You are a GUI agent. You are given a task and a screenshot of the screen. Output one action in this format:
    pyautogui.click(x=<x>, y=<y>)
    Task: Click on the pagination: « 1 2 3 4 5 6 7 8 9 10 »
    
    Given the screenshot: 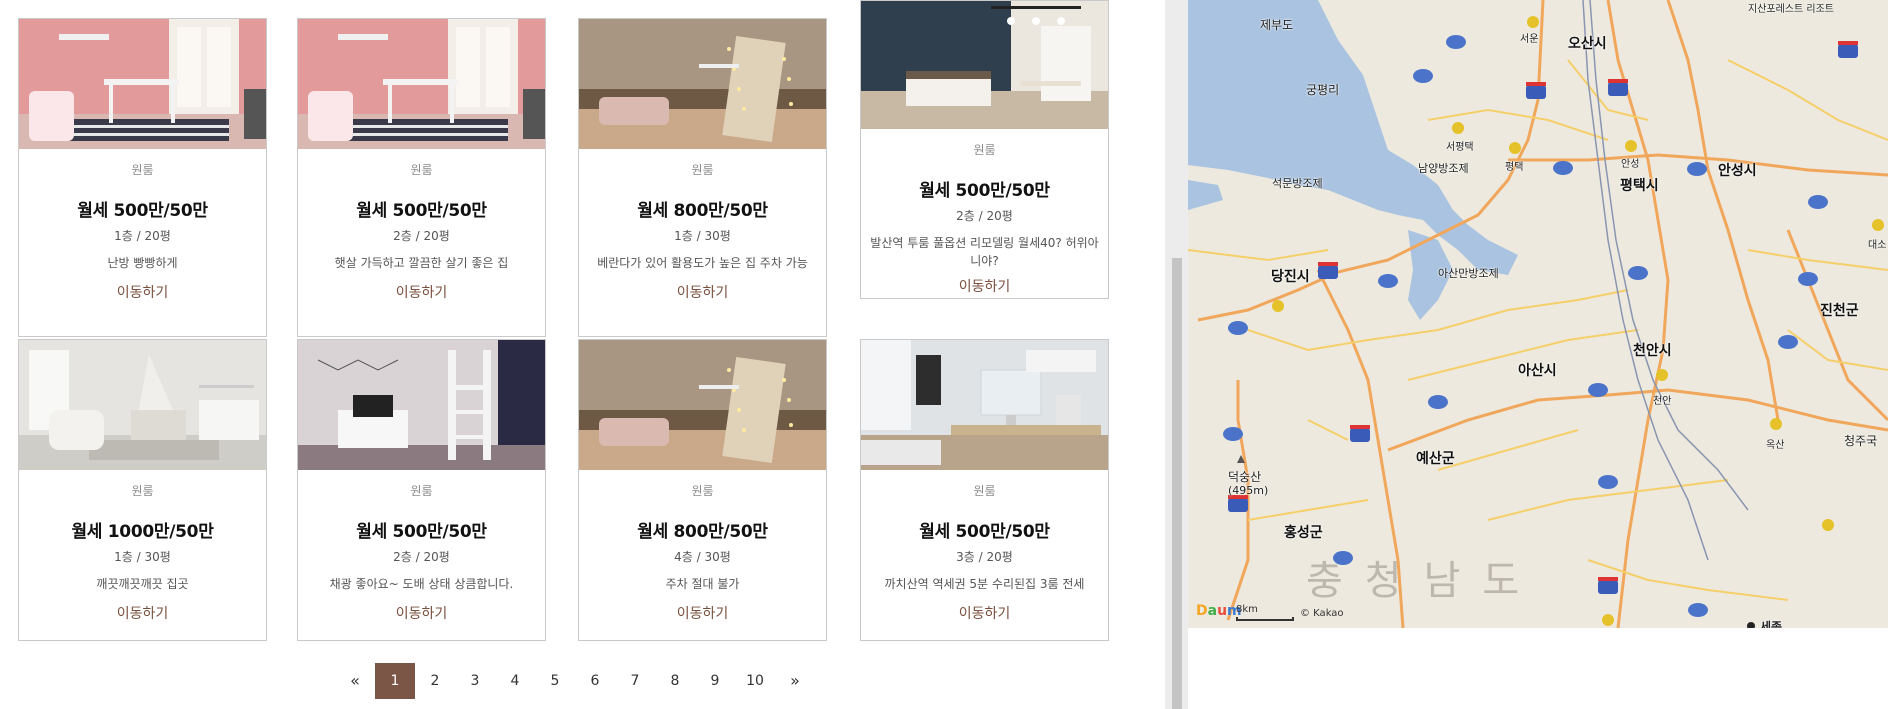 What is the action you would take?
    pyautogui.click(x=575, y=681)
    